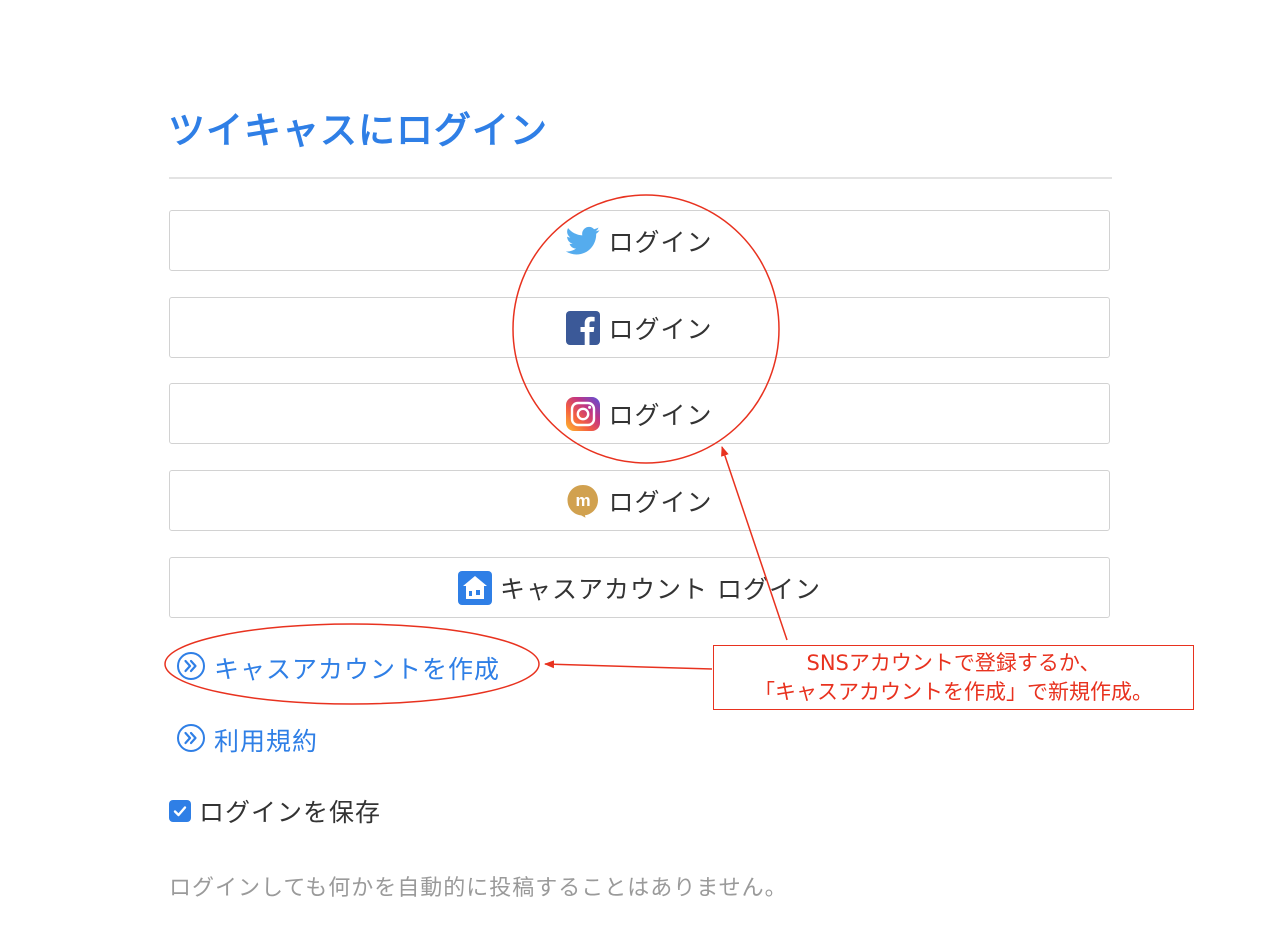 The height and width of the screenshot is (940, 1280). I want to click on terms-link: 利用規約, so click(247, 740).